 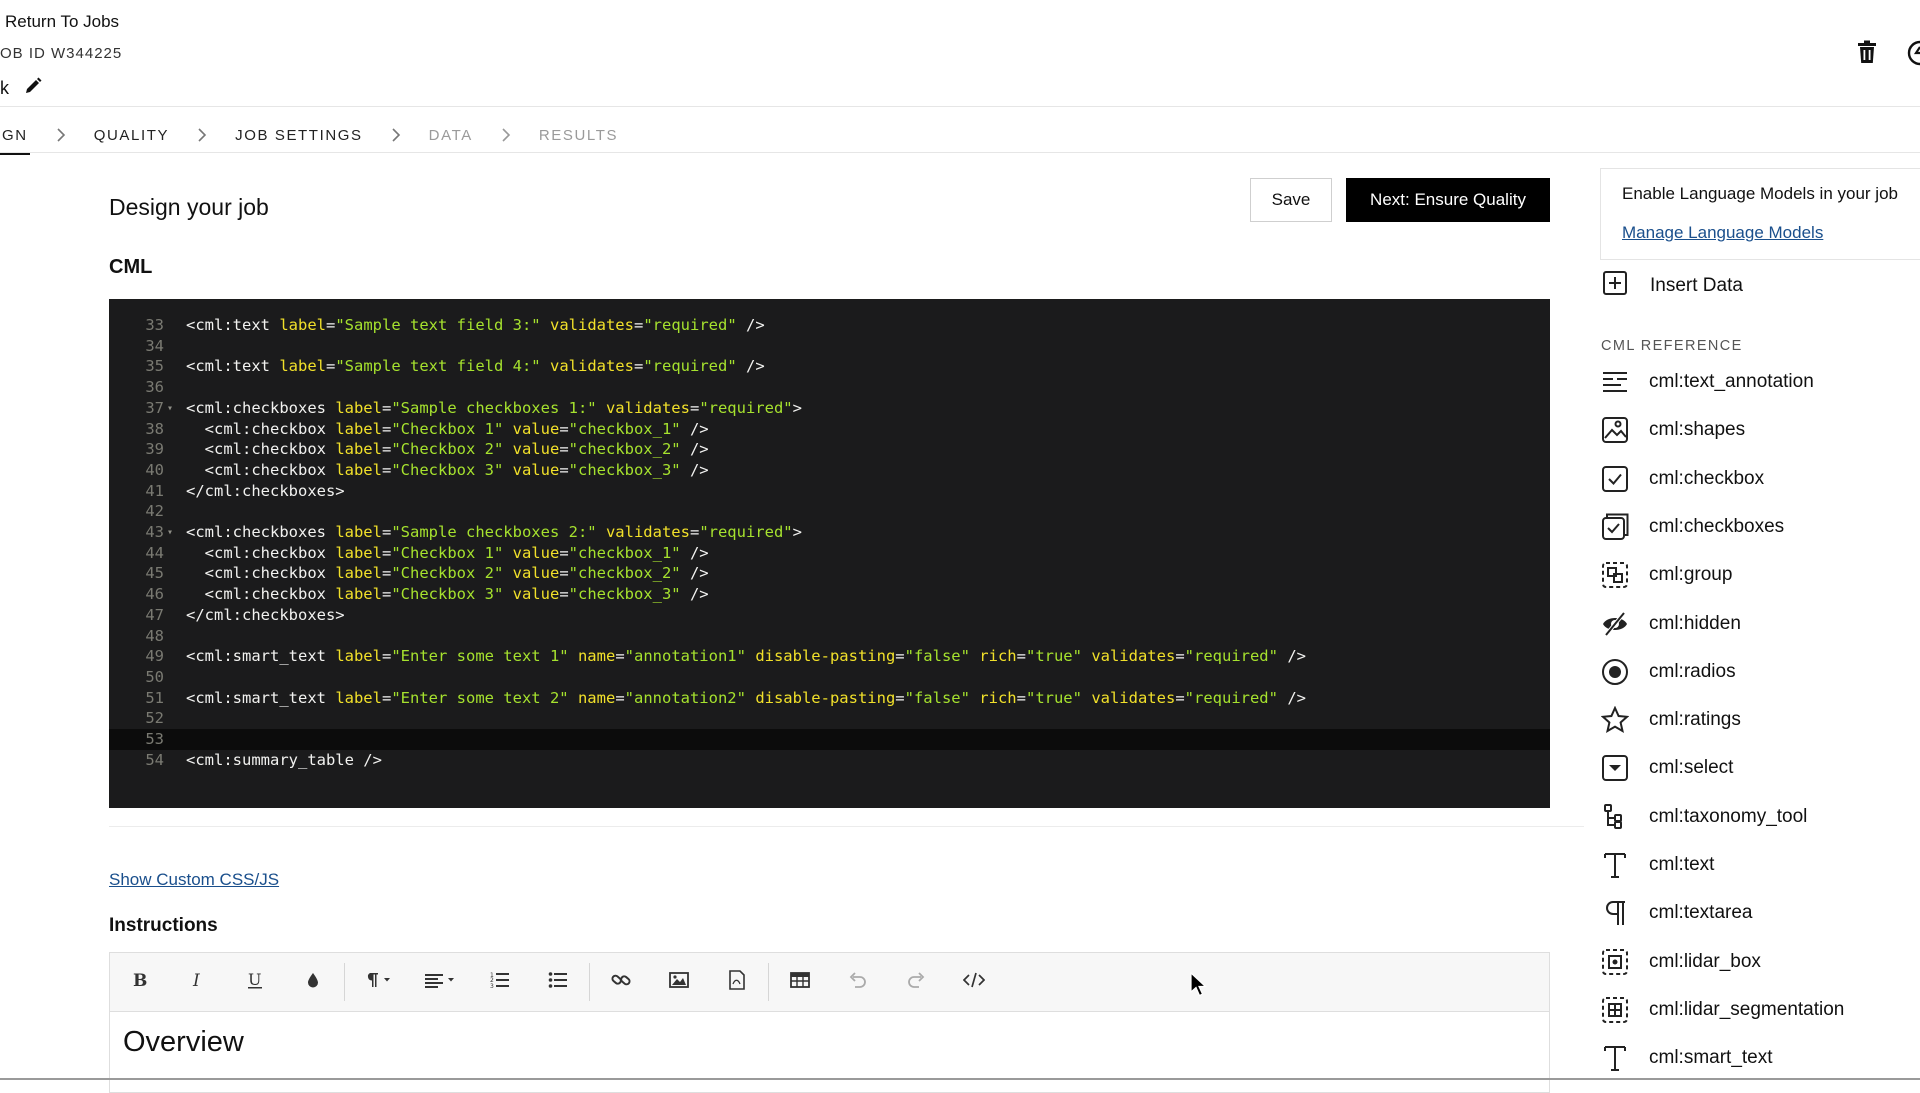 I want to click on rich-text-toolbar: B I U 123, so click(x=829, y=981).